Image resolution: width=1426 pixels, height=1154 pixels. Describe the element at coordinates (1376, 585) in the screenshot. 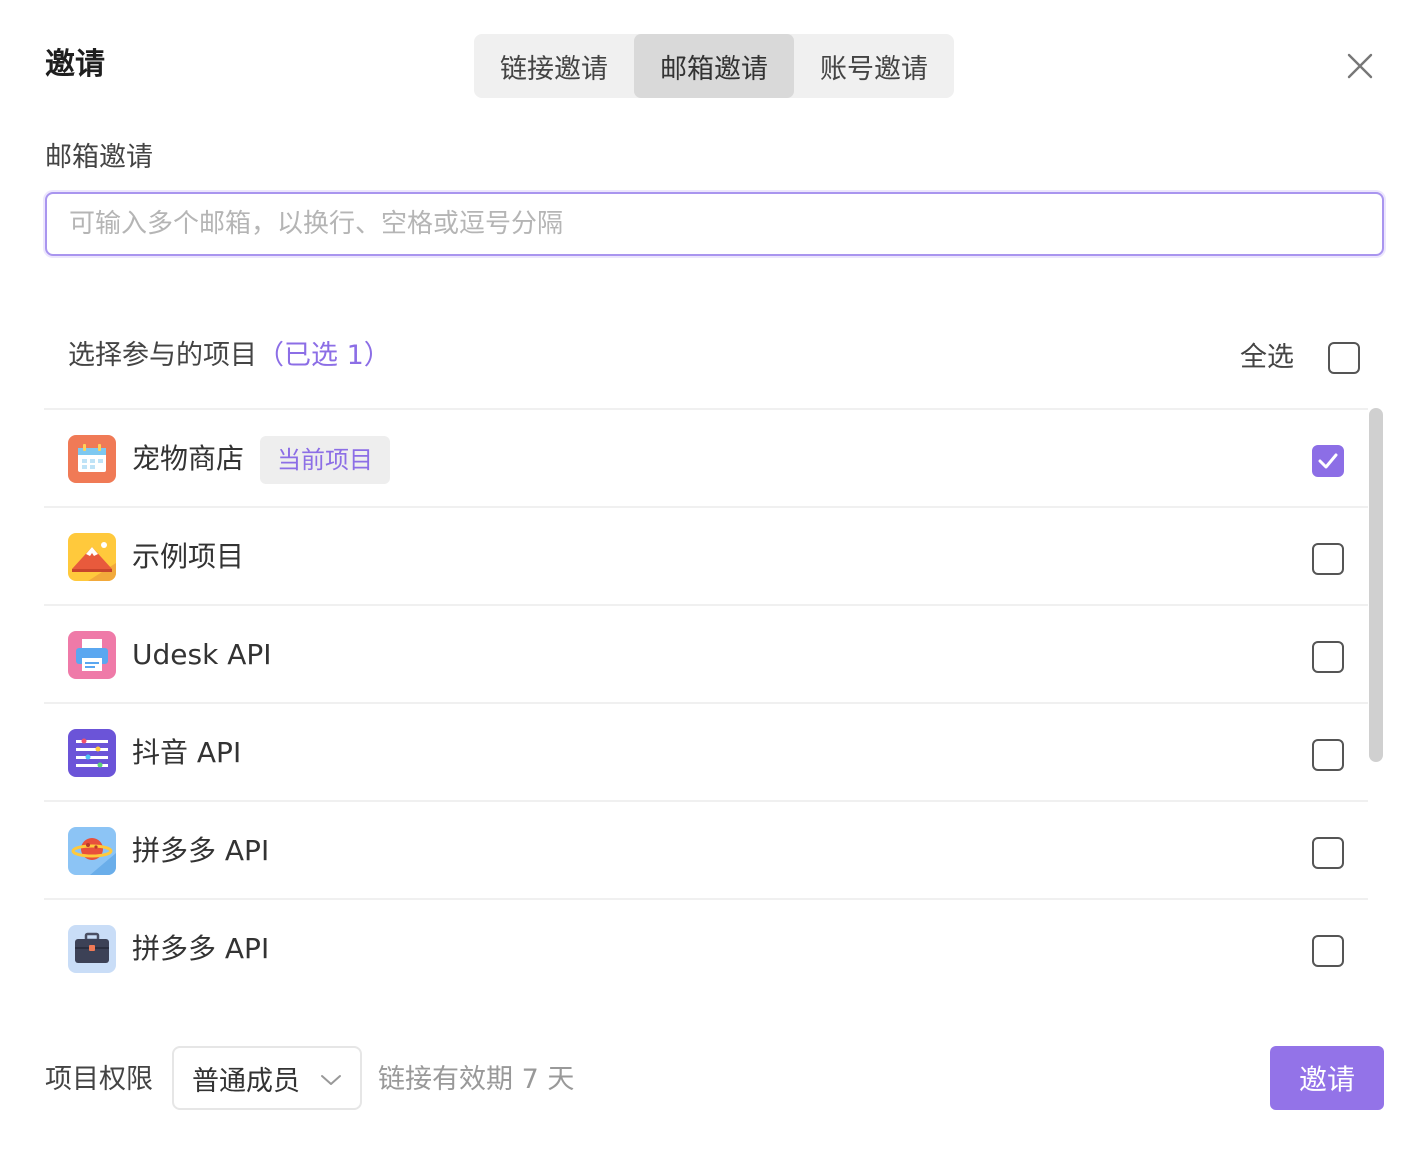

I see `scrollbar-thumb` at that location.